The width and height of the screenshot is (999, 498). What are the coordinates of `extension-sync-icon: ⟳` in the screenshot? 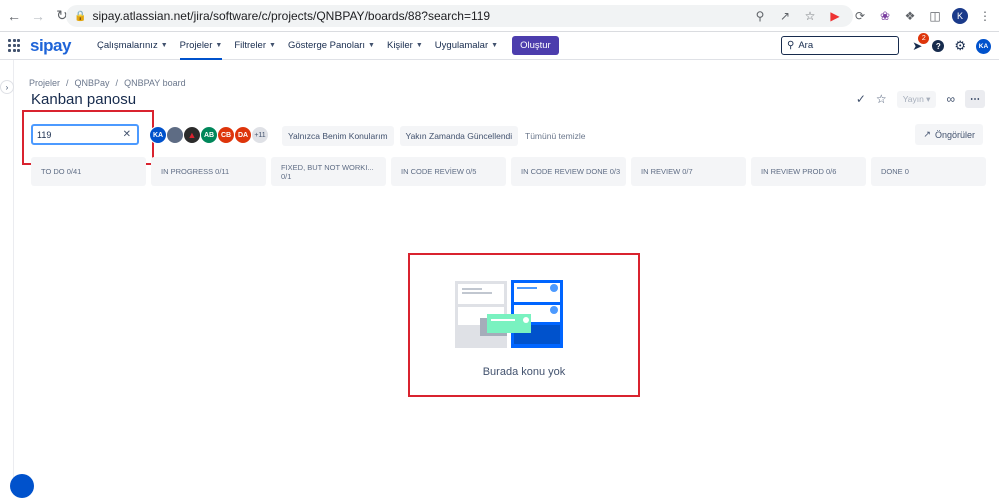 It's located at (860, 16).